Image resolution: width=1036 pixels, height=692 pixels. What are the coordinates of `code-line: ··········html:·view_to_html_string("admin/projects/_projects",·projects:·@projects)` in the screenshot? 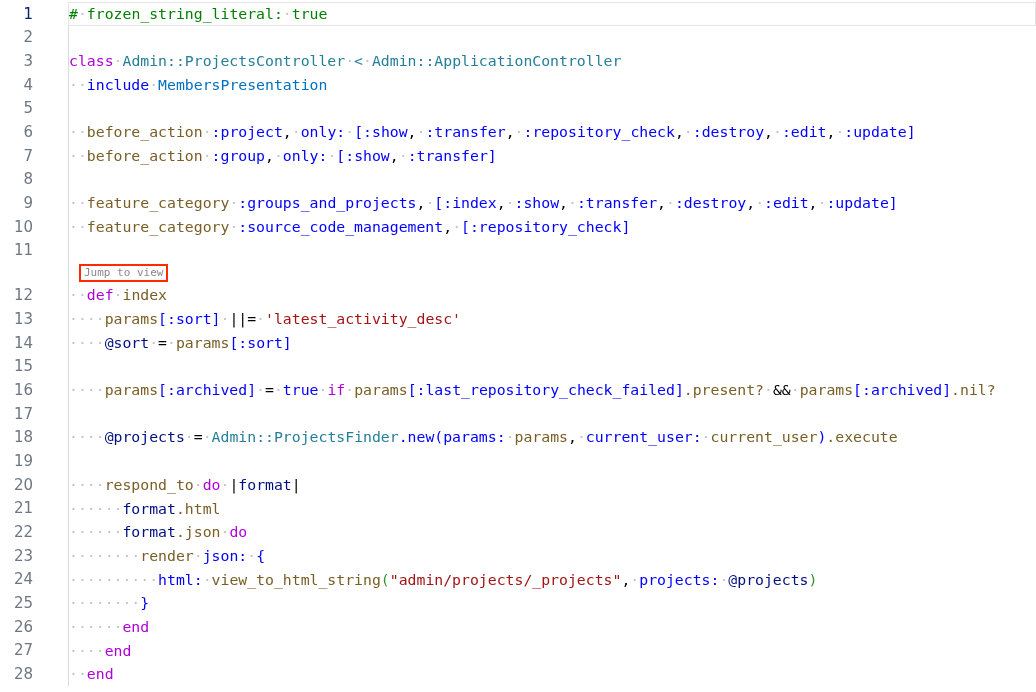 It's located at (443, 580).